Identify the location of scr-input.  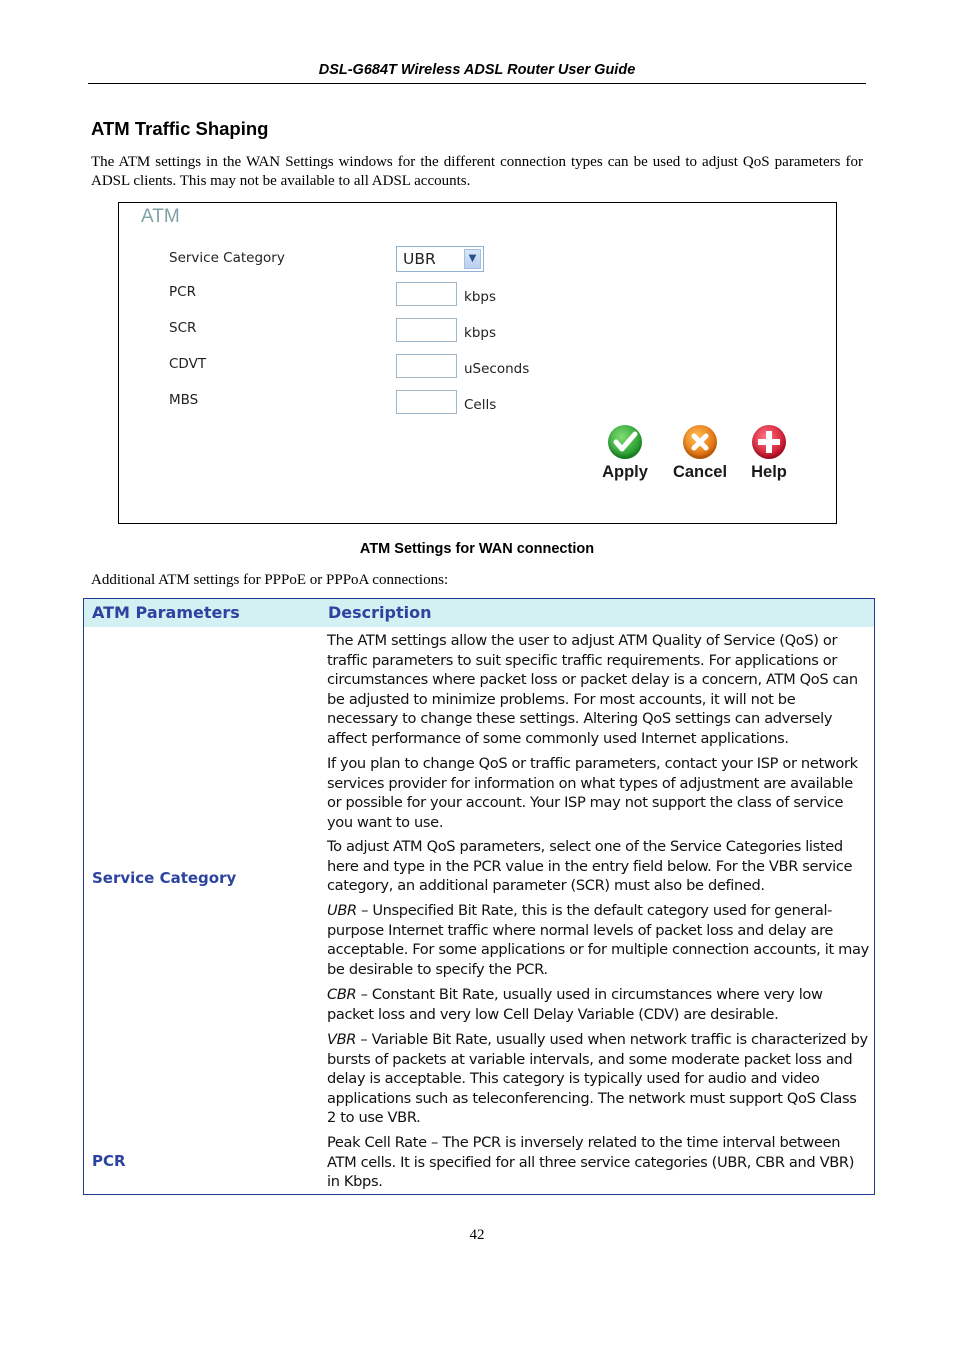
(426, 330).